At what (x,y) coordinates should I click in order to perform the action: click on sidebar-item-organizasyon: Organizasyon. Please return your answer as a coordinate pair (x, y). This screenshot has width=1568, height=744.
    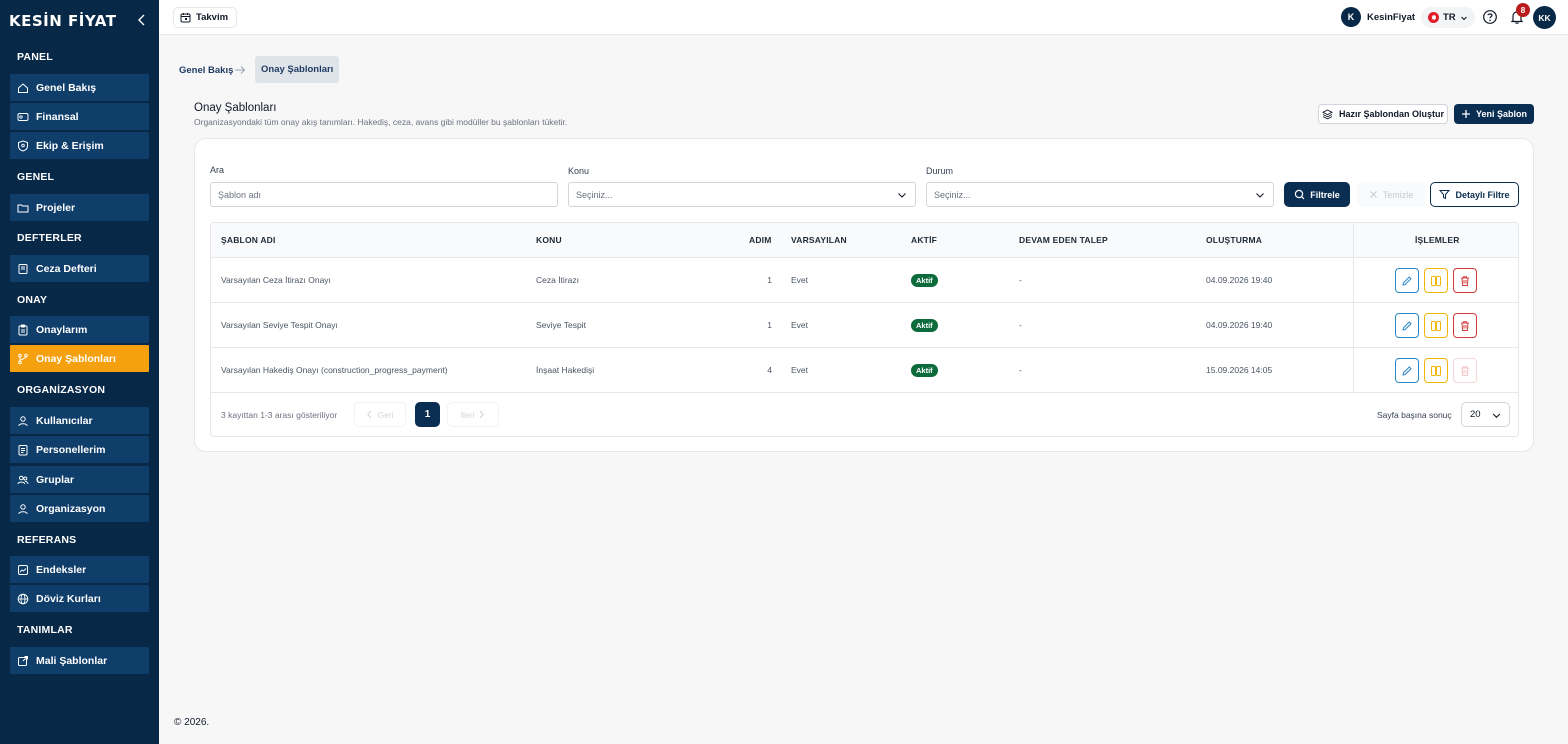
    Looking at the image, I should click on (79, 508).